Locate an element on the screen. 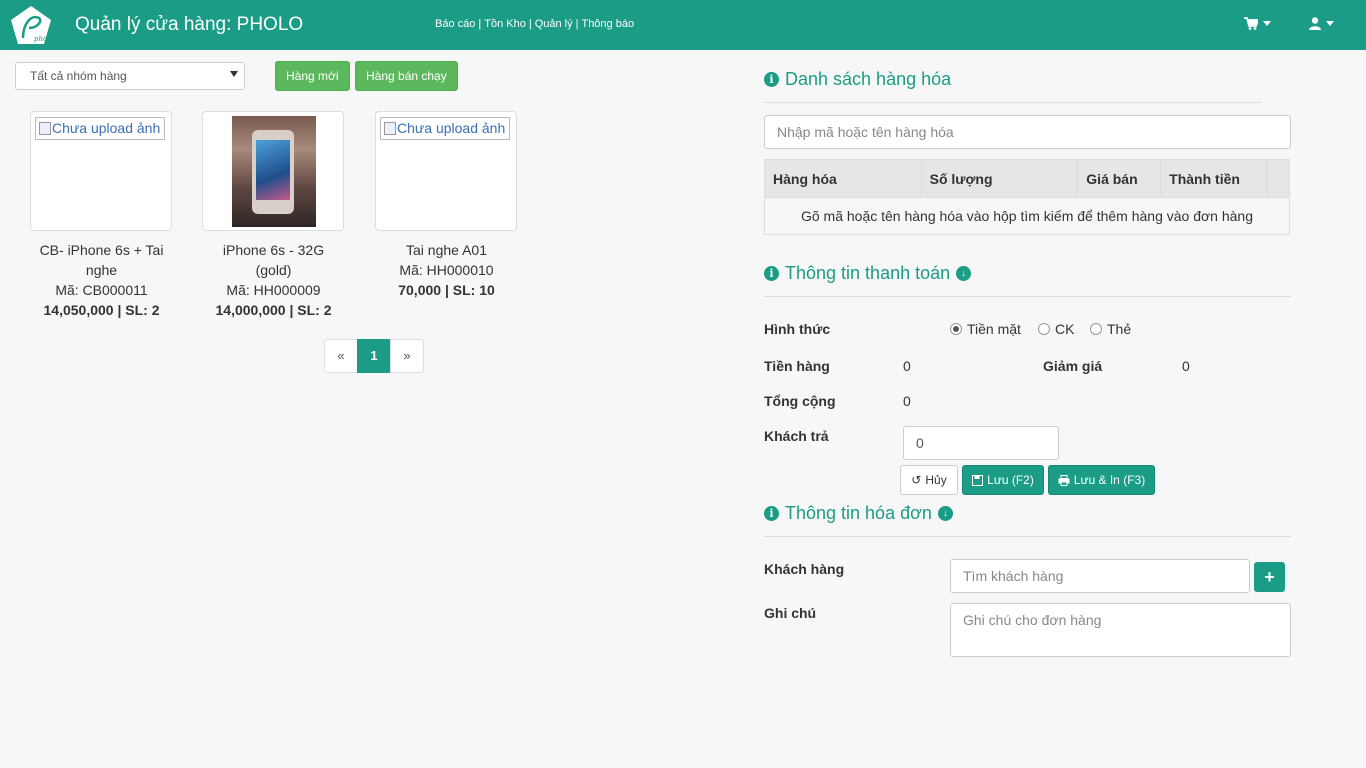 The height and width of the screenshot is (768, 1366). invoice-info-title: Thông tin hóa đơn is located at coordinates (858, 513).